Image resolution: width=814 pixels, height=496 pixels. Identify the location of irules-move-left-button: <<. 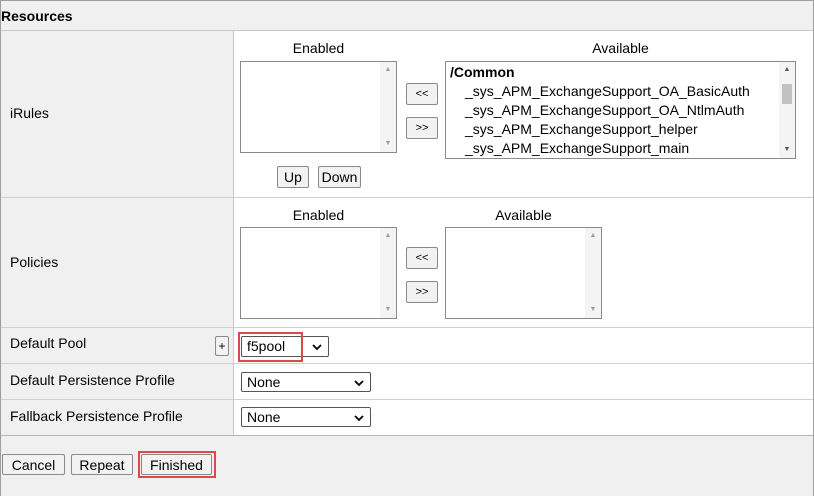
(422, 94).